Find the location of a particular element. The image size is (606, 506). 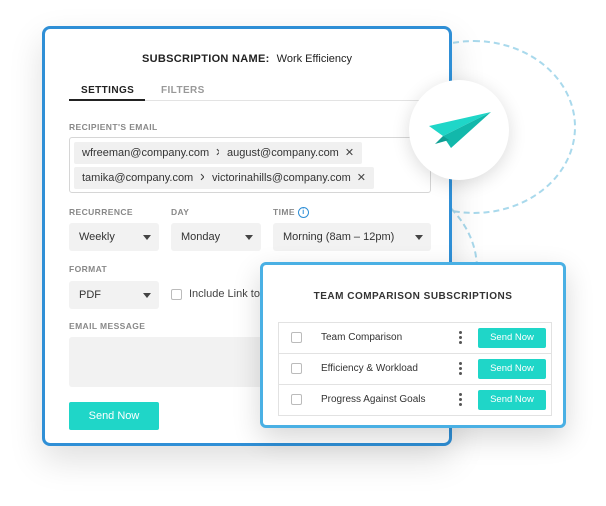

email-chip-text: victorinahills@company.com is located at coordinates (281, 178).